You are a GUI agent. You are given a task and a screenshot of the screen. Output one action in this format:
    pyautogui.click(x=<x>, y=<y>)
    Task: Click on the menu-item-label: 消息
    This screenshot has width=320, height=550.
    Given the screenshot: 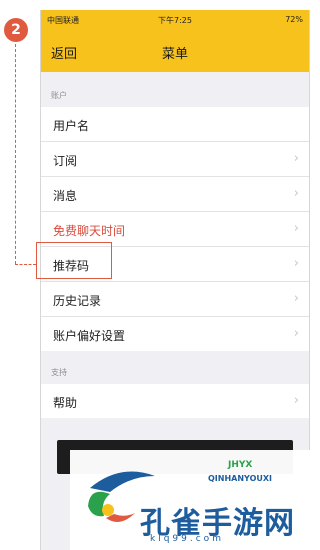 What is the action you would take?
    pyautogui.click(x=65, y=196)
    